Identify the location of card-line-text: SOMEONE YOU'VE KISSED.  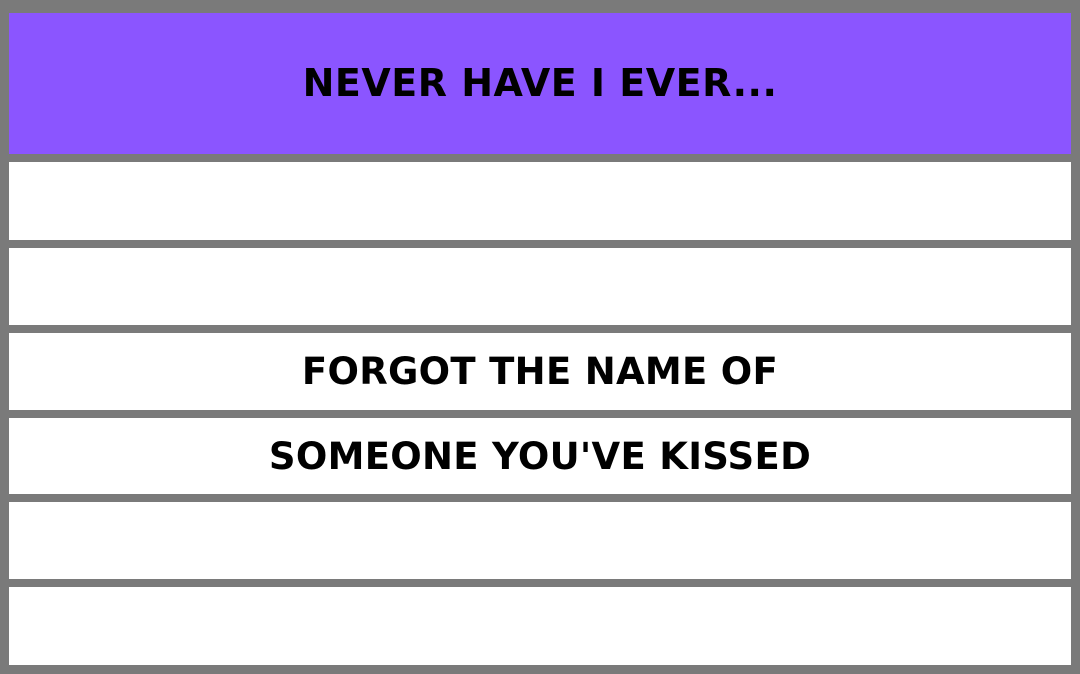
(540, 456).